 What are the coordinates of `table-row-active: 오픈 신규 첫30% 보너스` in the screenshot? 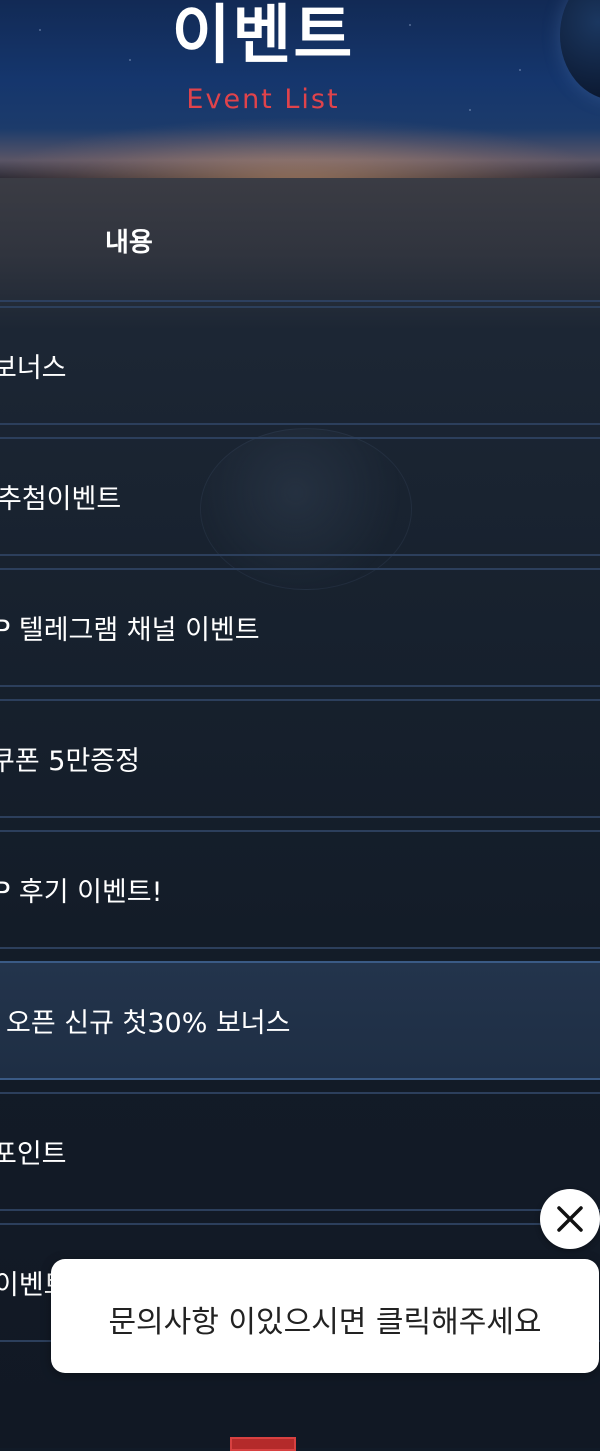 It's located at (300, 1020).